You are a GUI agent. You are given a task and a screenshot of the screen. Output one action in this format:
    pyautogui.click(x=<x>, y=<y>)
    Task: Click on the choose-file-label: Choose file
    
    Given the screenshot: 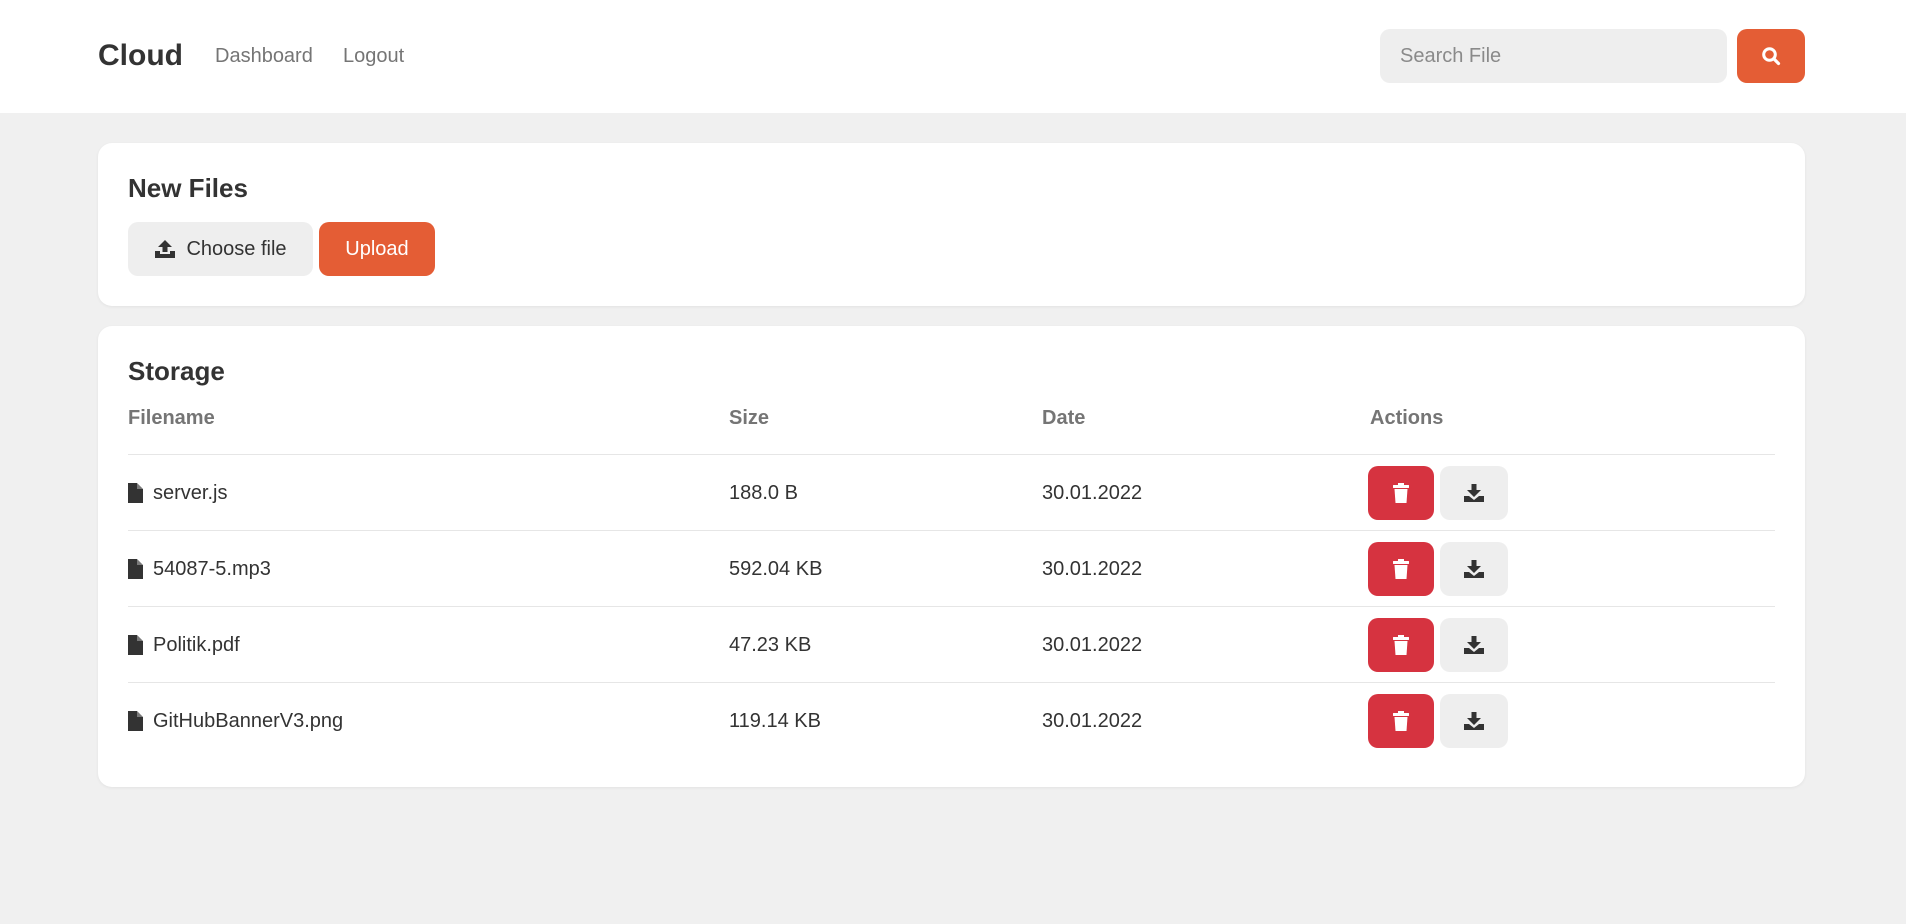 What is the action you would take?
    pyautogui.click(x=236, y=248)
    